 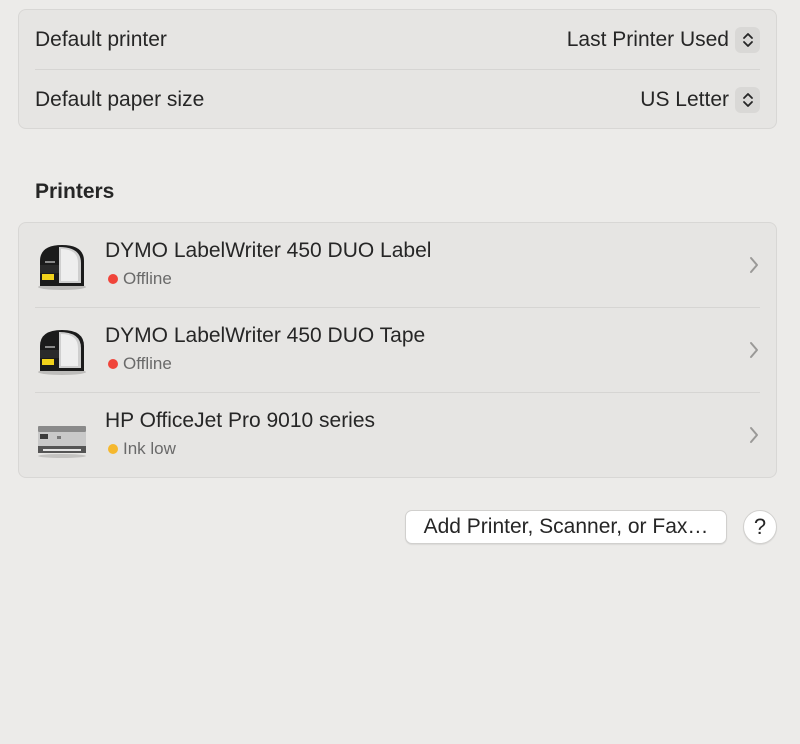 I want to click on printer-text: DYMO LabelWriter 450 DUO Tape Offline, so click(x=265, y=349).